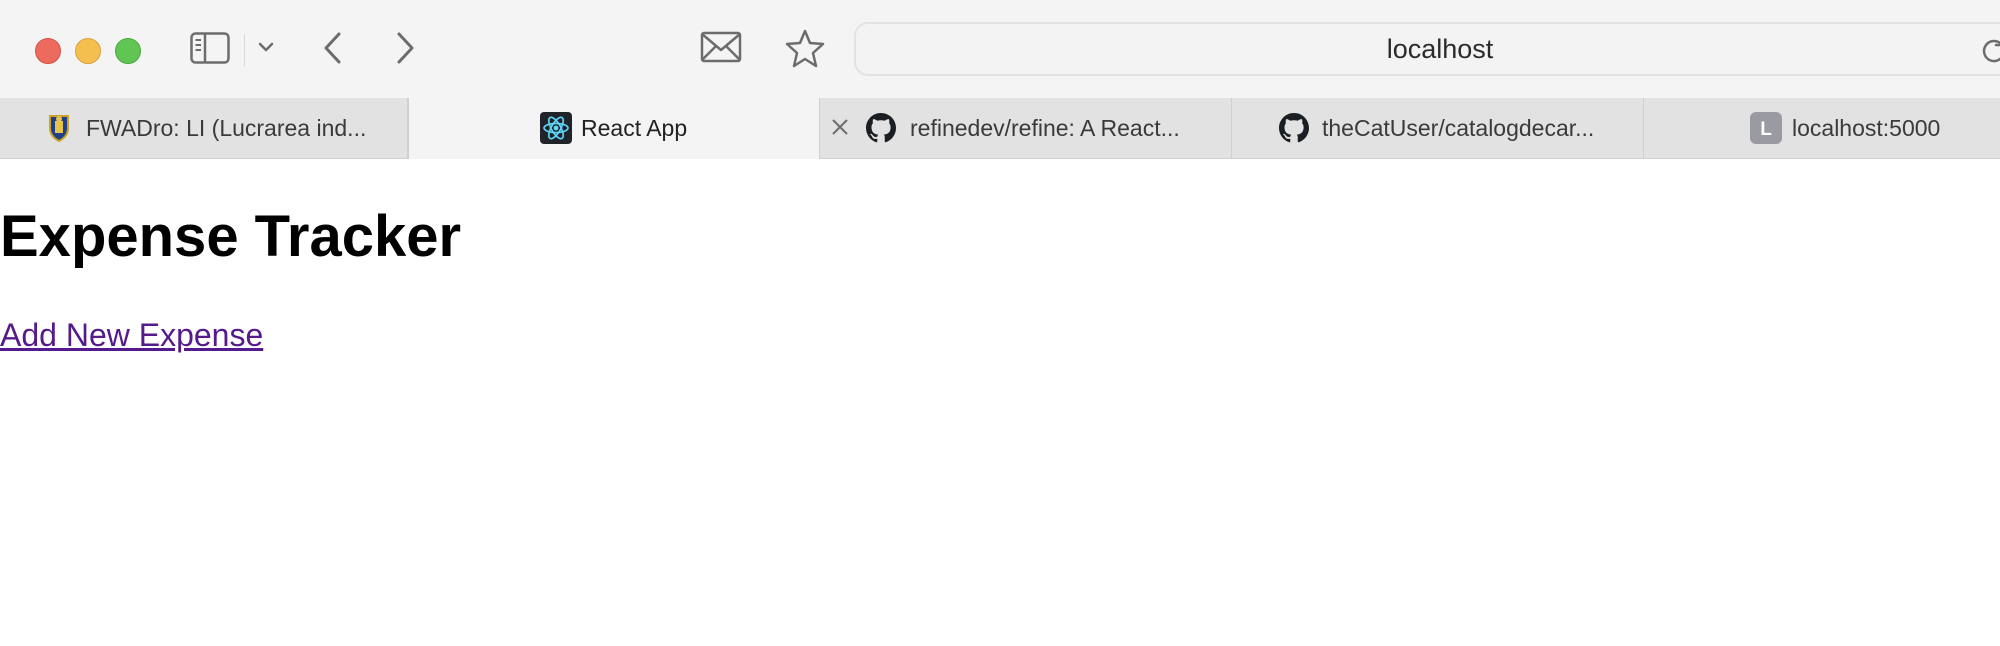 The width and height of the screenshot is (2000, 646). Describe the element at coordinates (59, 128) in the screenshot. I see `university-crest-icon` at that location.